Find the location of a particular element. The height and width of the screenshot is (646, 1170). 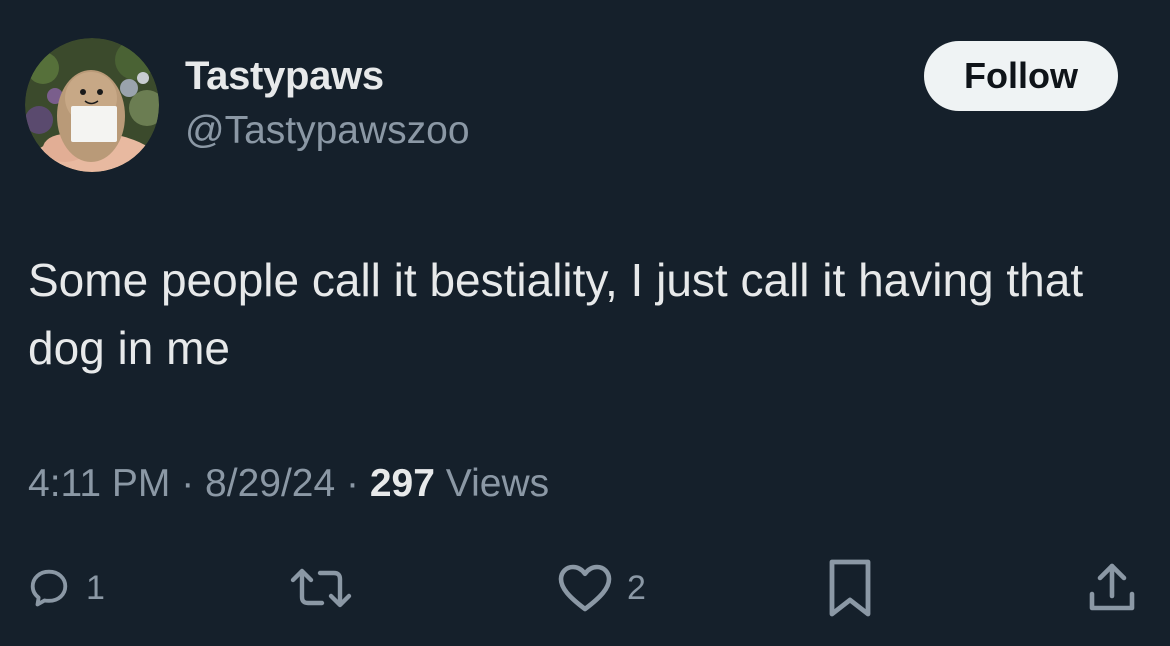

action-bar: 1 2 is located at coordinates (585, 588).